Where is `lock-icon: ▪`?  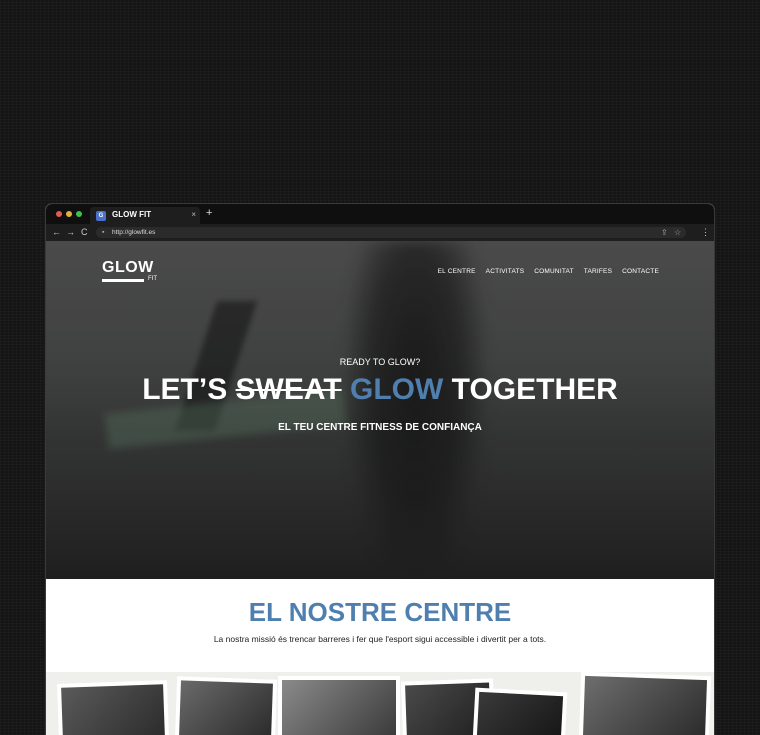 lock-icon: ▪ is located at coordinates (103, 232).